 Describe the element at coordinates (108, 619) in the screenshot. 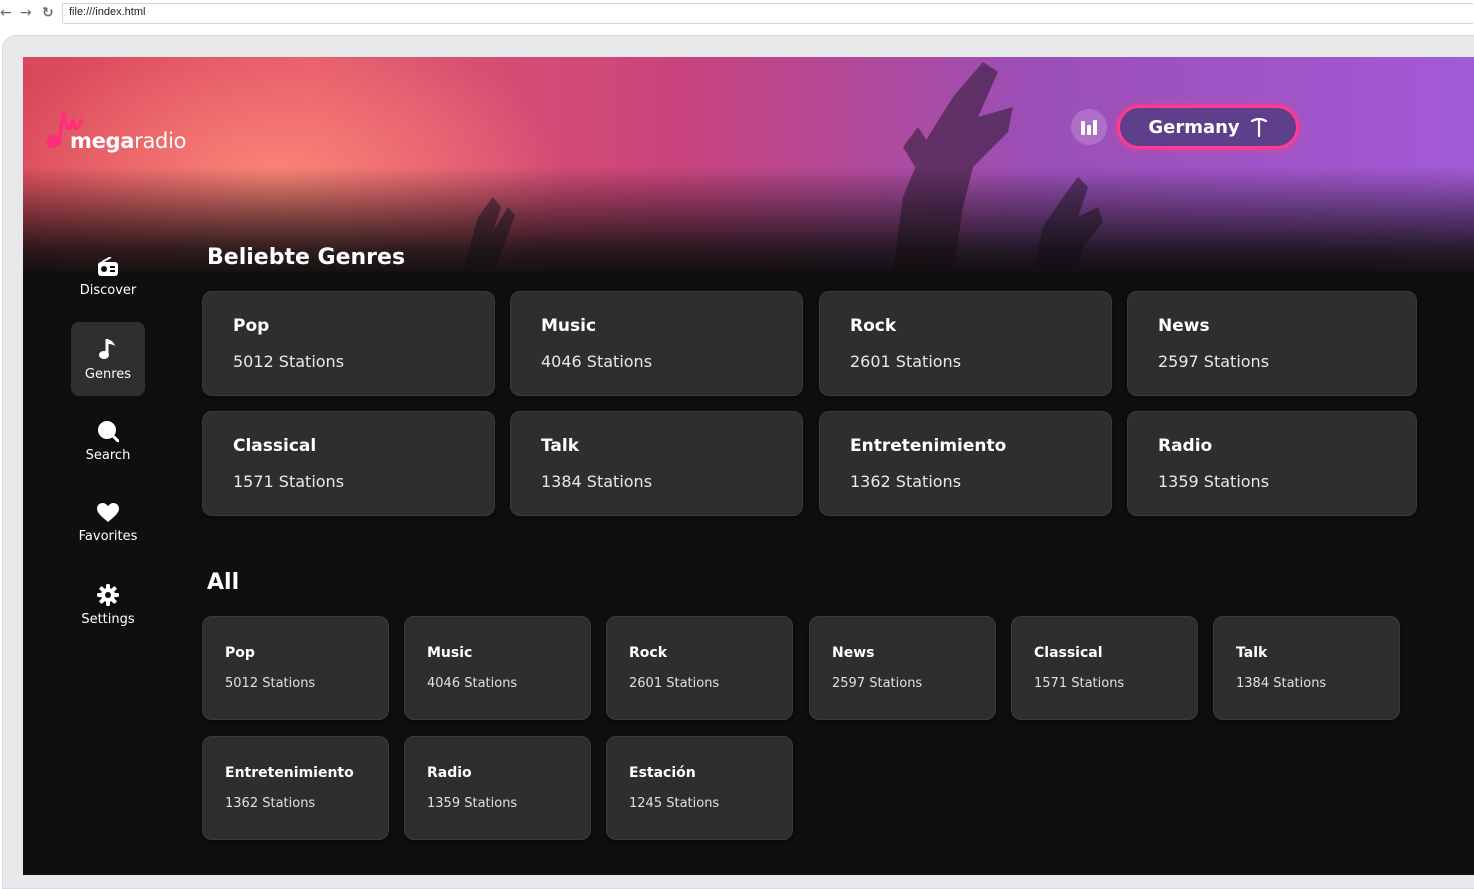

I see `sidebar-item-label: Settings` at that location.